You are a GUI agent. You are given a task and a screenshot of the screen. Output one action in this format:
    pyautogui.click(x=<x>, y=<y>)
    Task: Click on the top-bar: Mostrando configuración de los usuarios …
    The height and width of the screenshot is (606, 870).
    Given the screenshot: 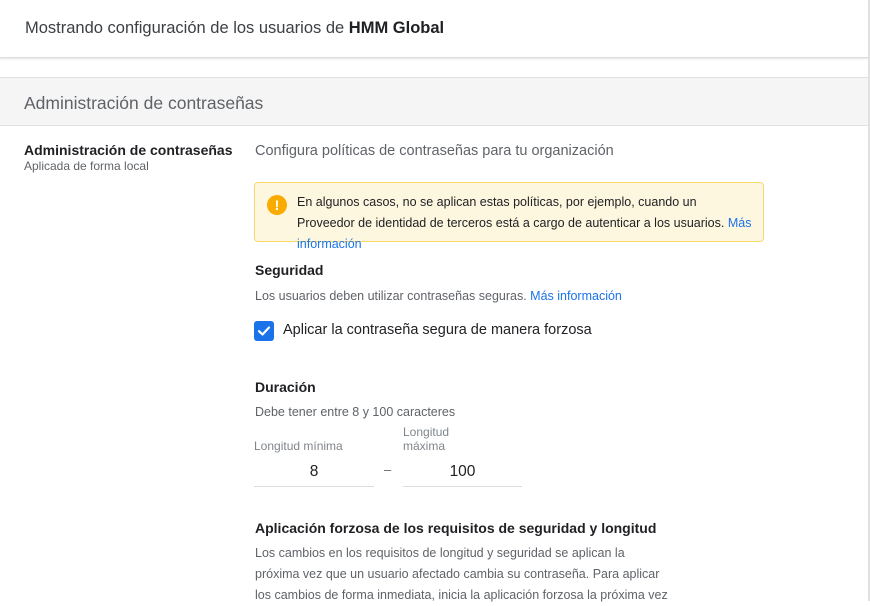 What is the action you would take?
    pyautogui.click(x=434, y=29)
    